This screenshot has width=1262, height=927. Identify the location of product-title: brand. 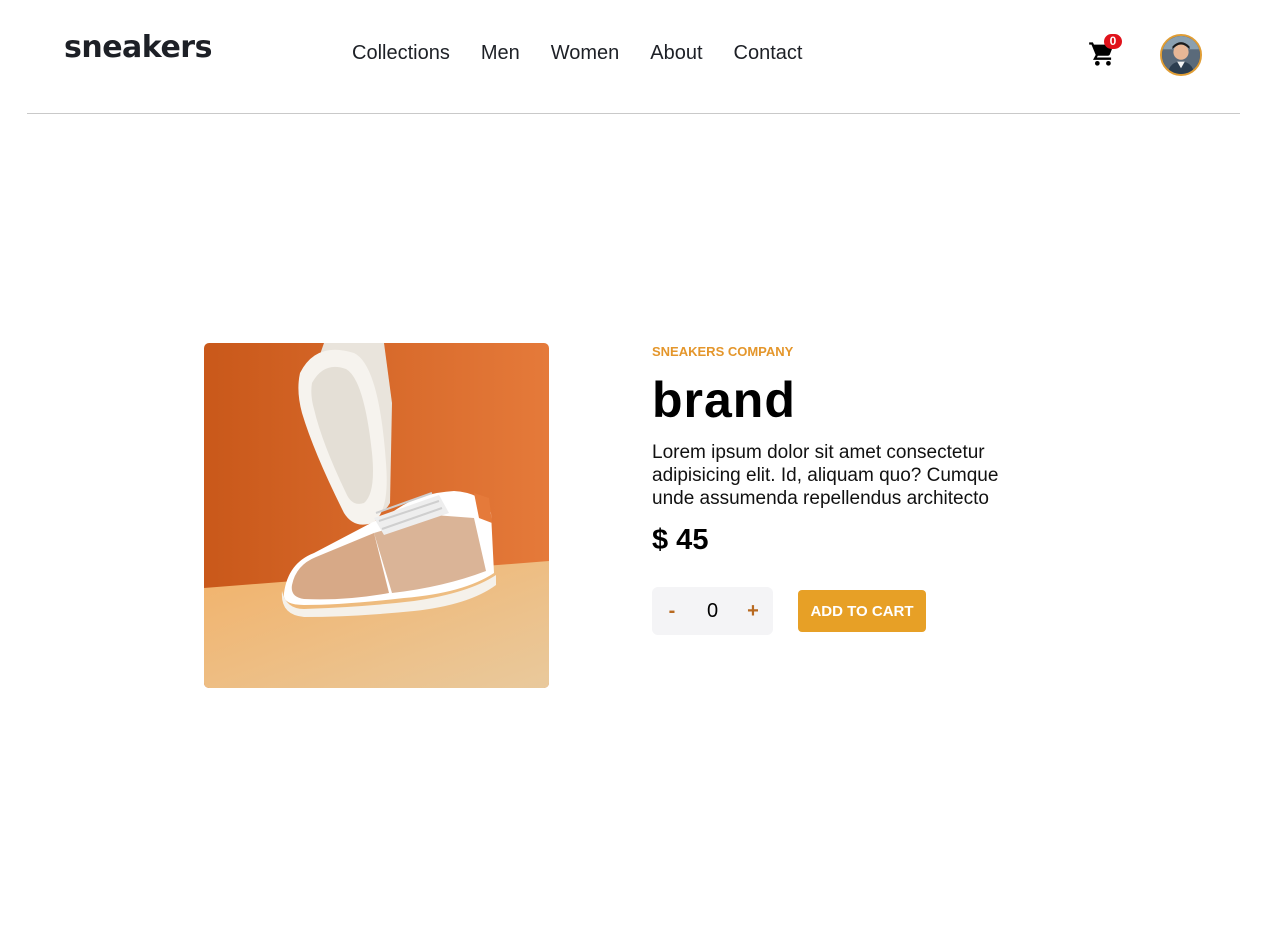
(724, 400).